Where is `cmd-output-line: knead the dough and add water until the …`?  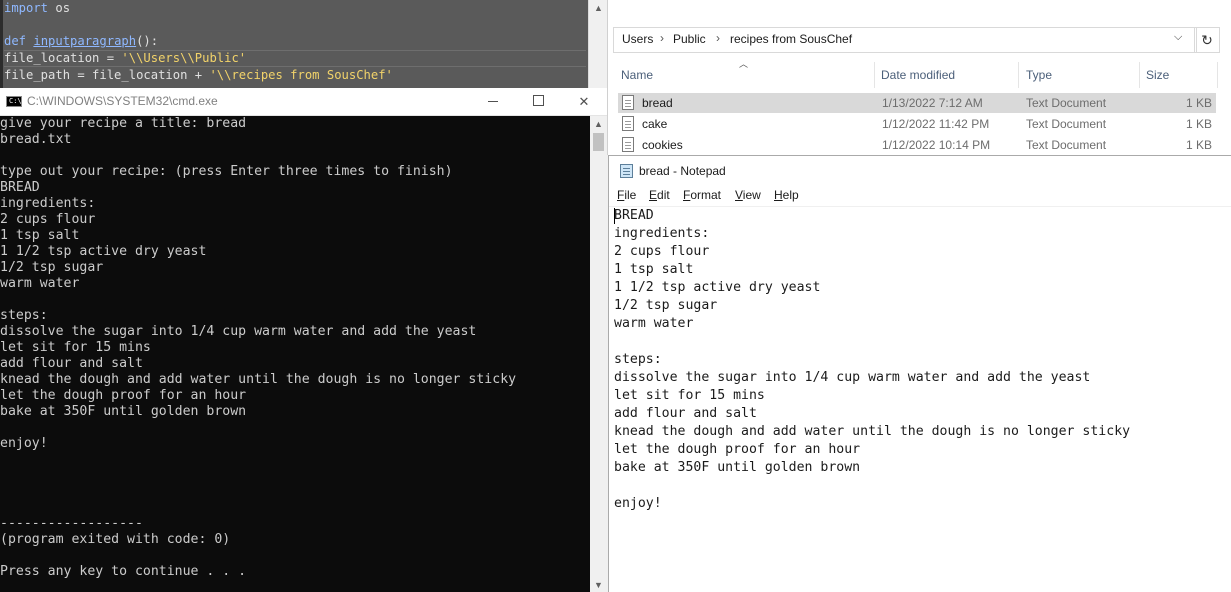
cmd-output-line: knead the dough and add water until the … is located at coordinates (258, 379).